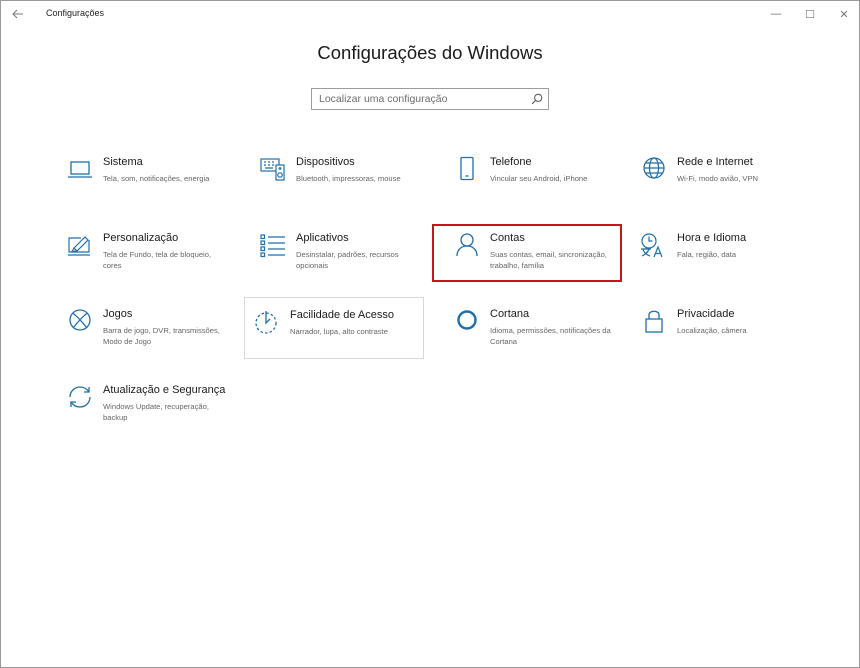 The height and width of the screenshot is (668, 860). Describe the element at coordinates (539, 178) in the screenshot. I see `tile-description: Vincular seu Android, iPhone` at that location.